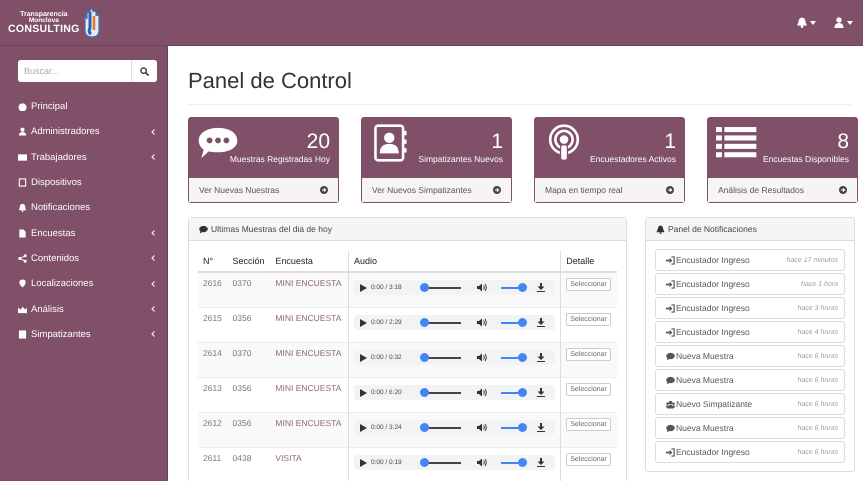 This screenshot has height=481, width=863. Describe the element at coordinates (22, 258) in the screenshot. I see `share-icon` at that location.